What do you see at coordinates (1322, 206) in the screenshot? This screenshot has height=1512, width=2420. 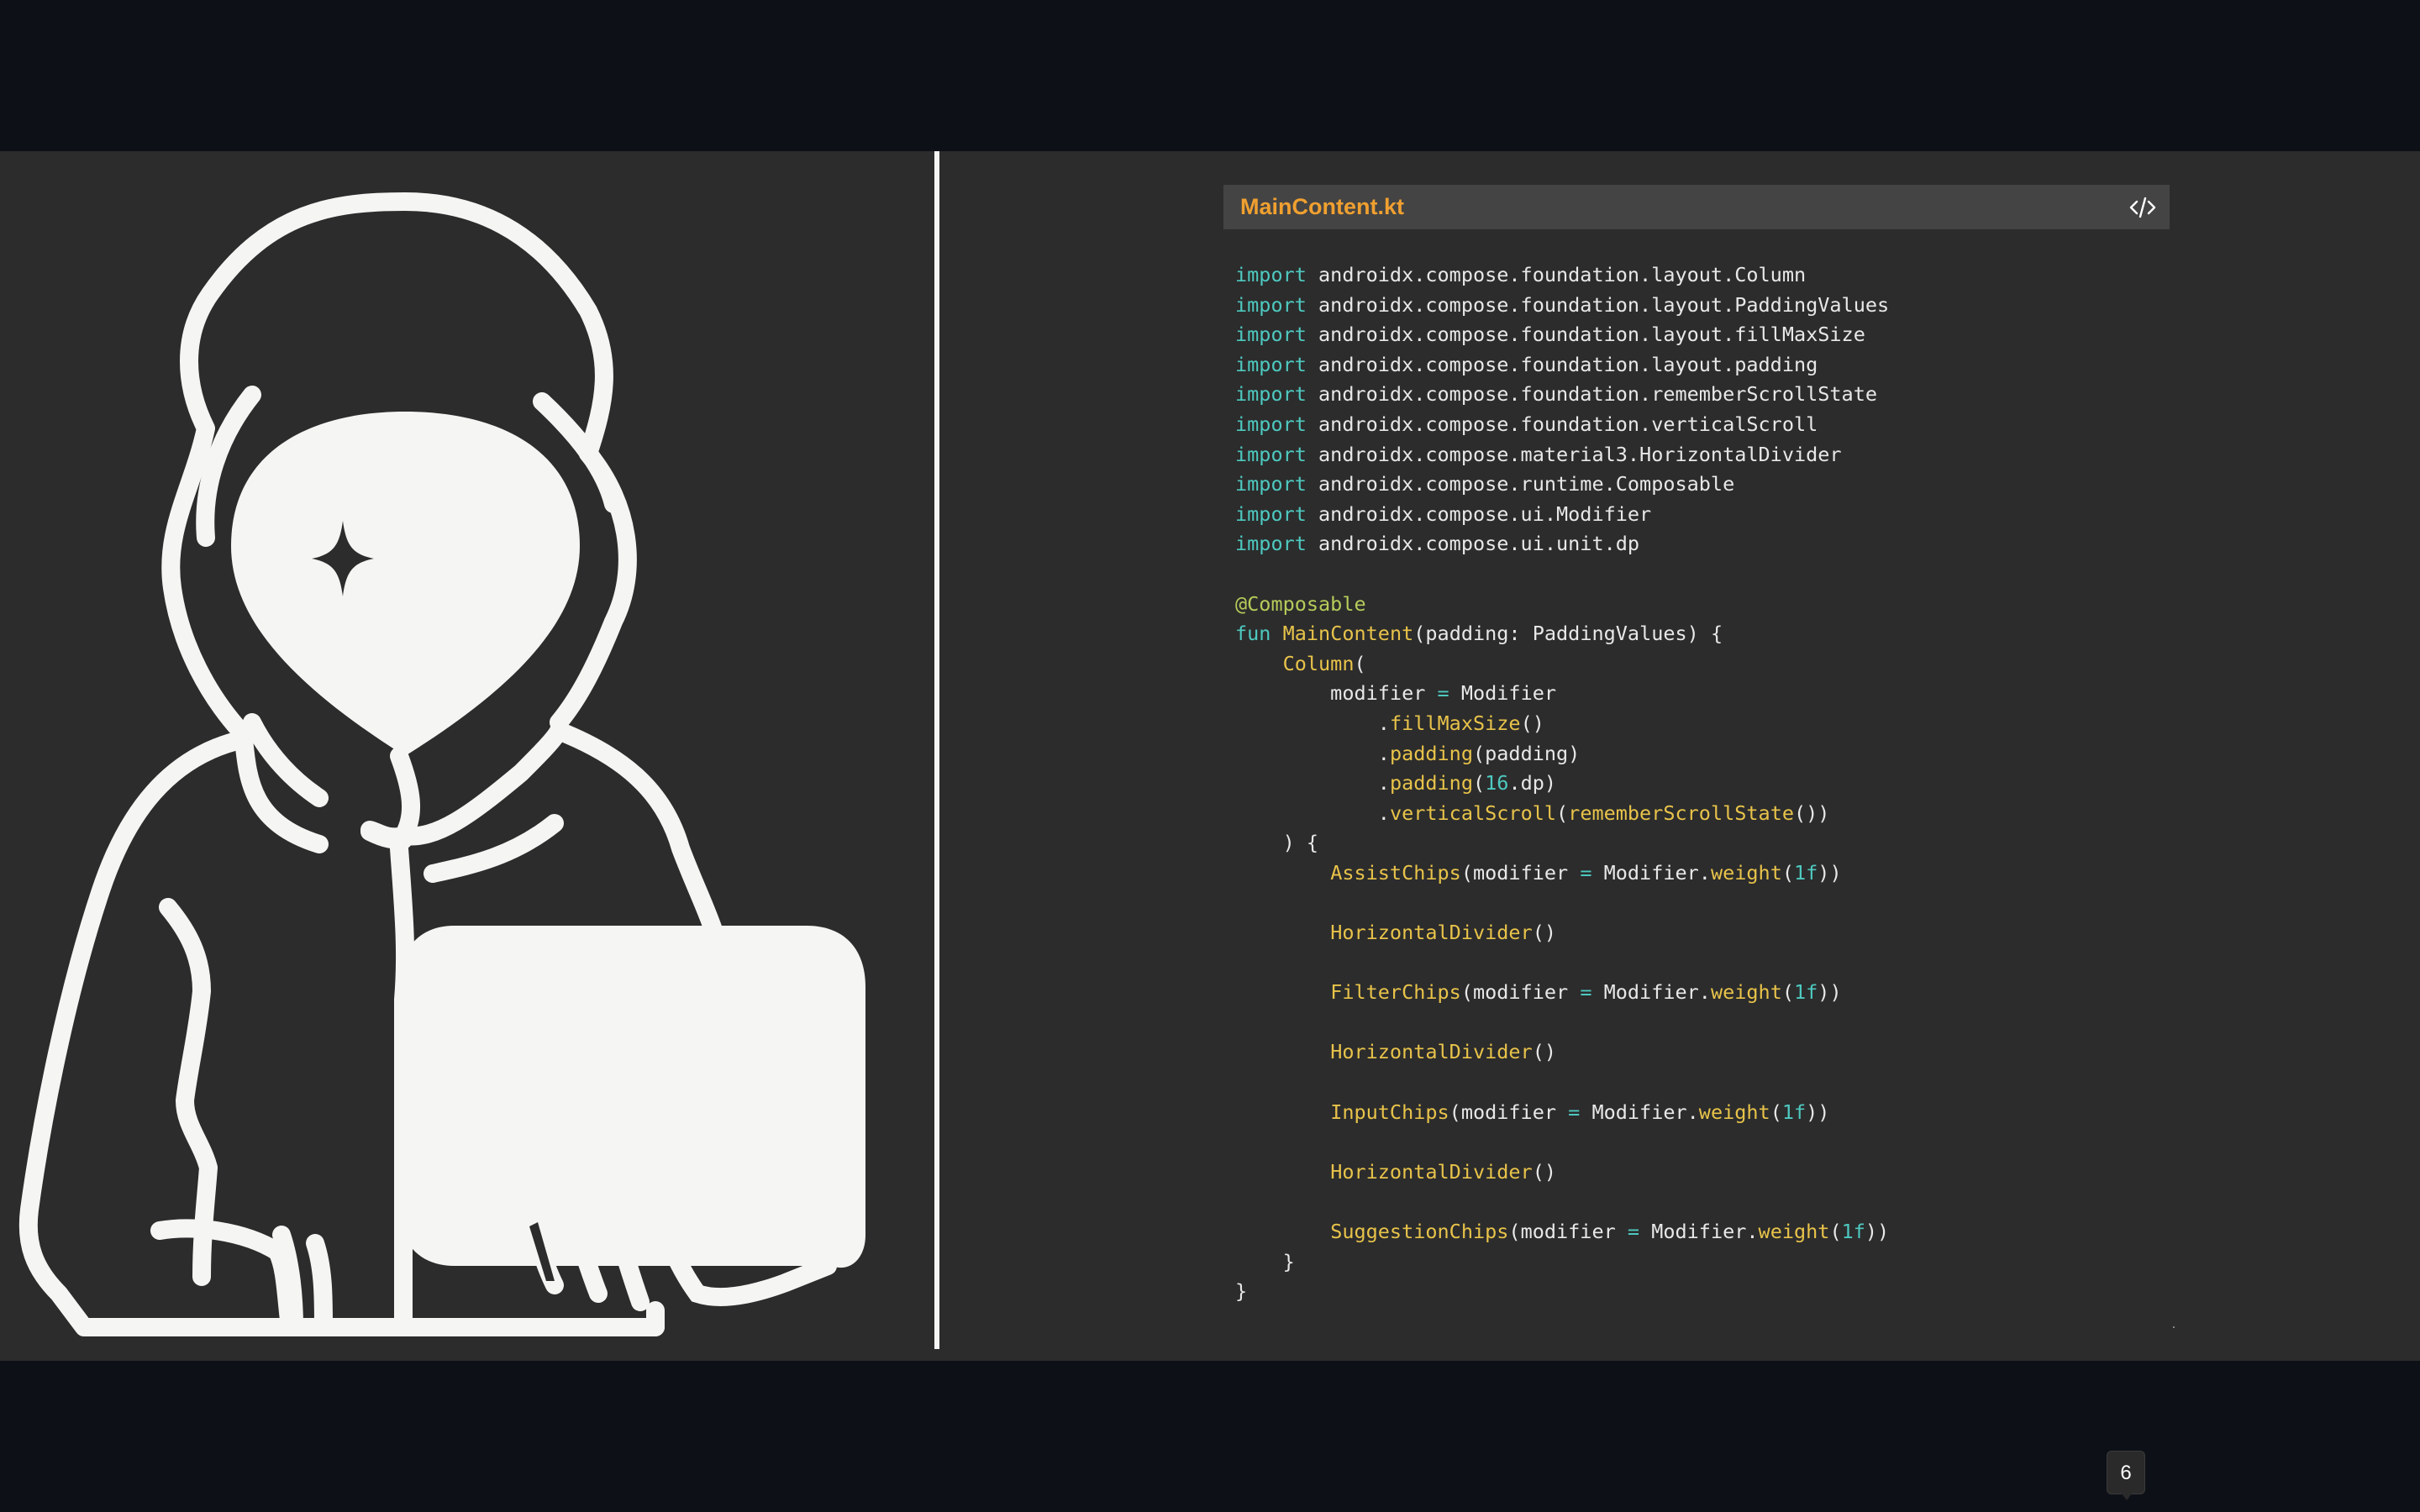 I see `file-name: MainContent.kt` at bounding box center [1322, 206].